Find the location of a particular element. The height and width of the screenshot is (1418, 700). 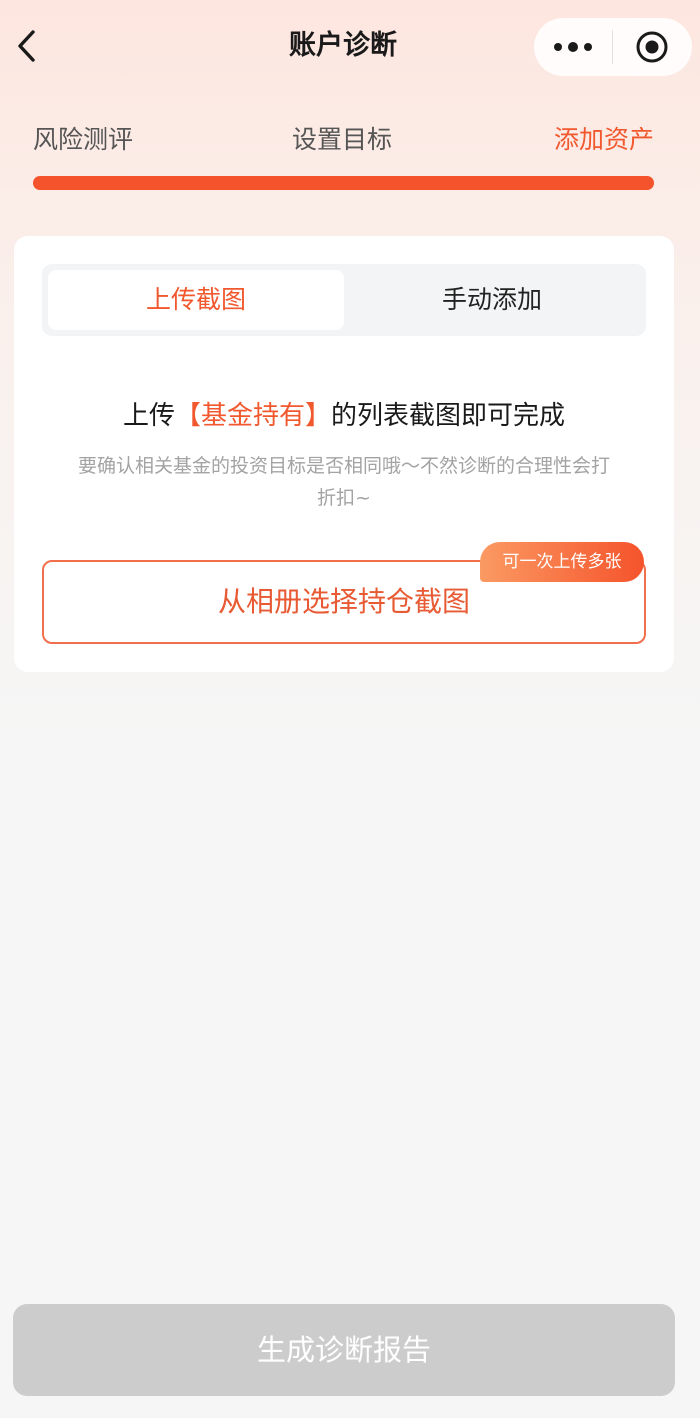

close-button is located at coordinates (652, 47).